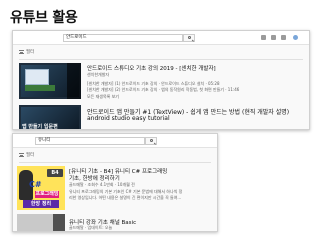  Describe the element at coordinates (40, 88) in the screenshot. I see `thumbnail-graphic` at that location.